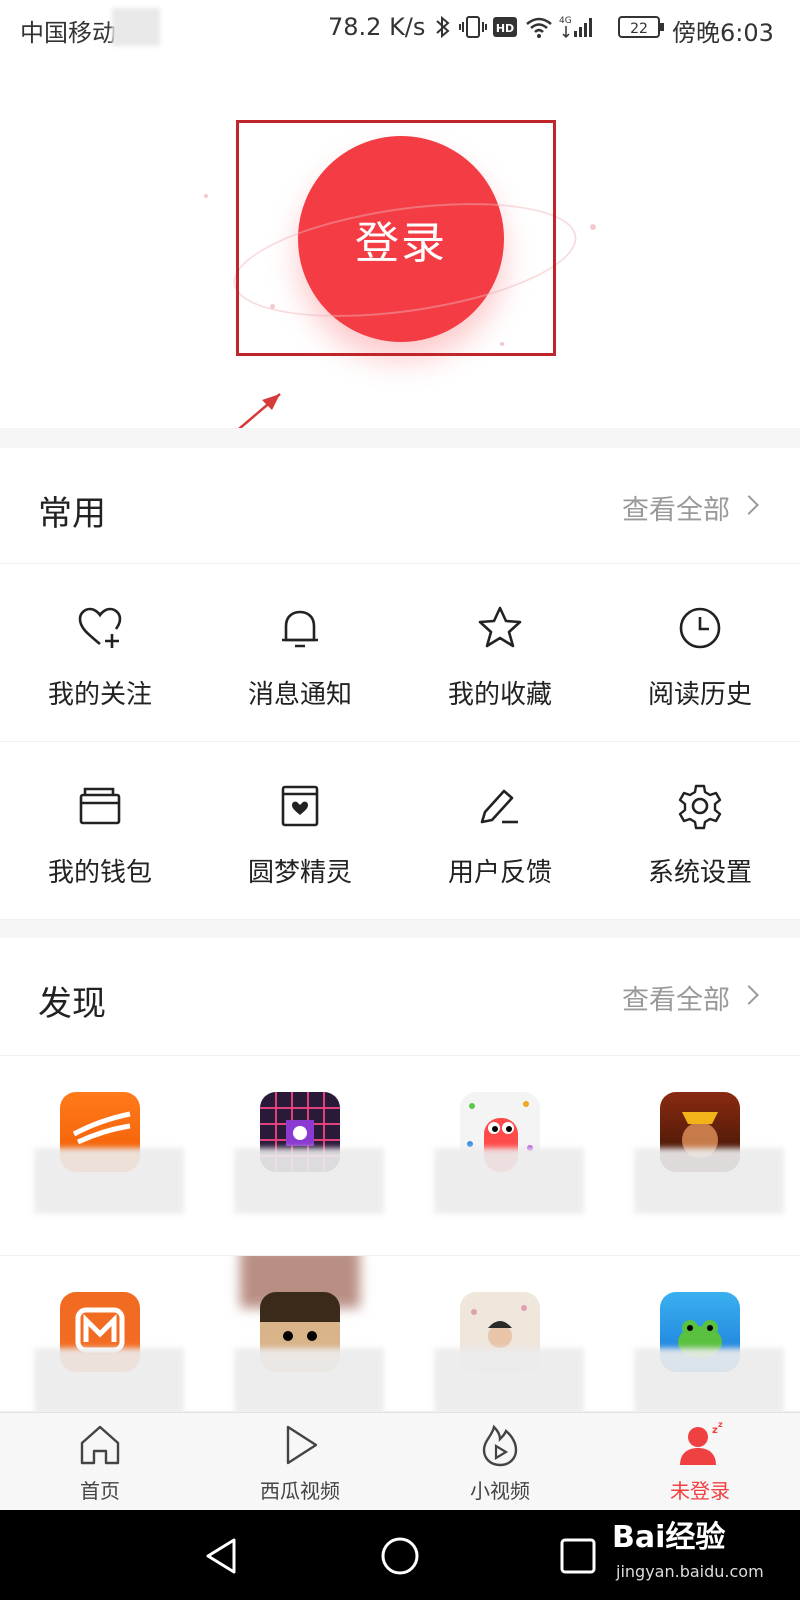  I want to click on back-icon, so click(222, 1556).